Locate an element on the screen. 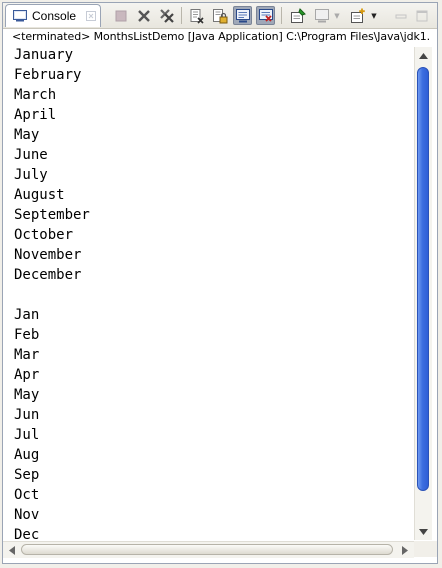 The height and width of the screenshot is (568, 442). console-line: Mar is located at coordinates (27, 355).